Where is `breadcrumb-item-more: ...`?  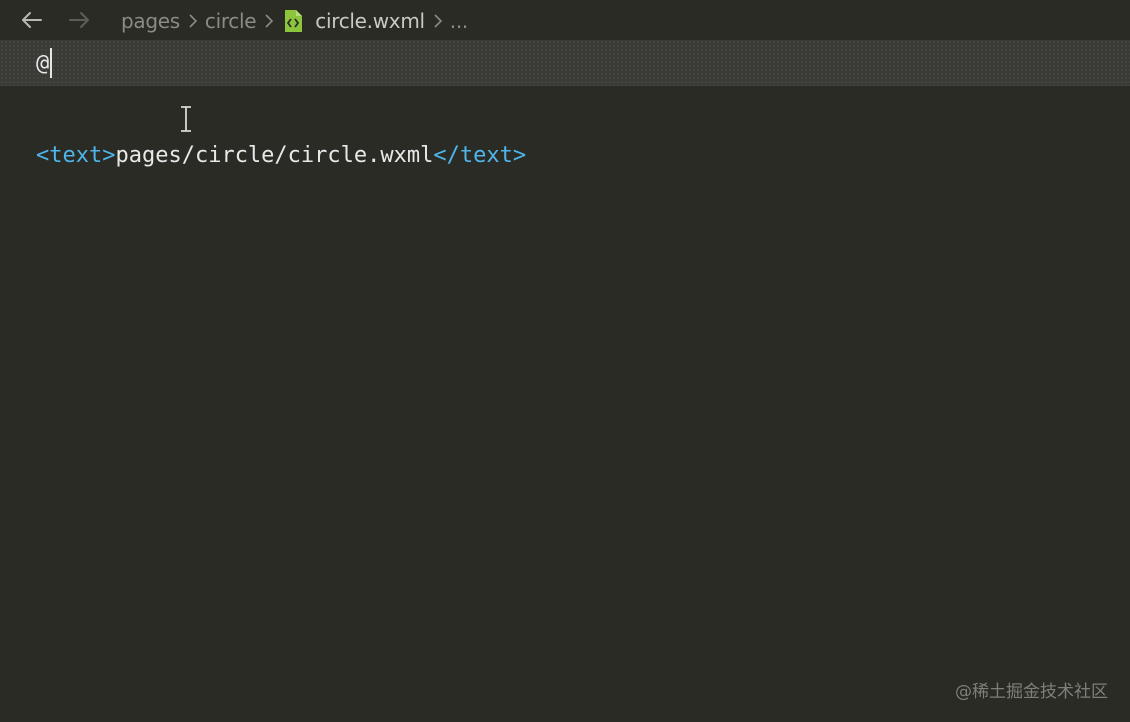
breadcrumb-item-more: ... is located at coordinates (459, 21).